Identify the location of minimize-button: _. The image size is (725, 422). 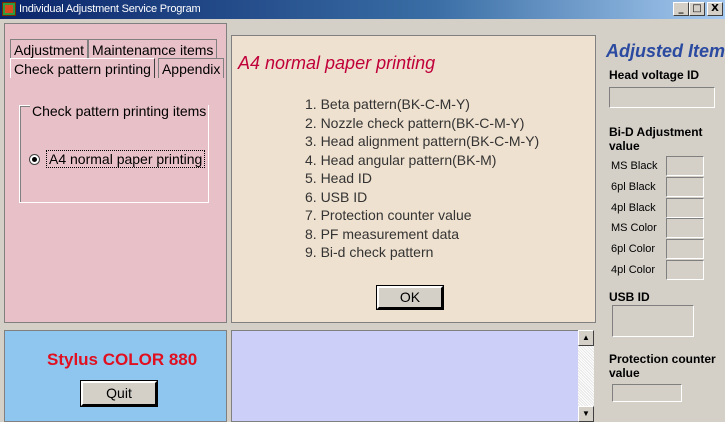
(681, 9).